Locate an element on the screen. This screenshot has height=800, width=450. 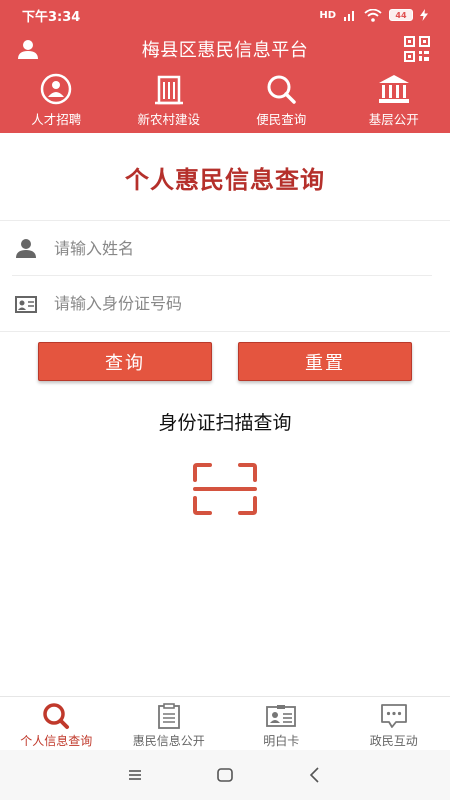
name-field is located at coordinates (222, 248).